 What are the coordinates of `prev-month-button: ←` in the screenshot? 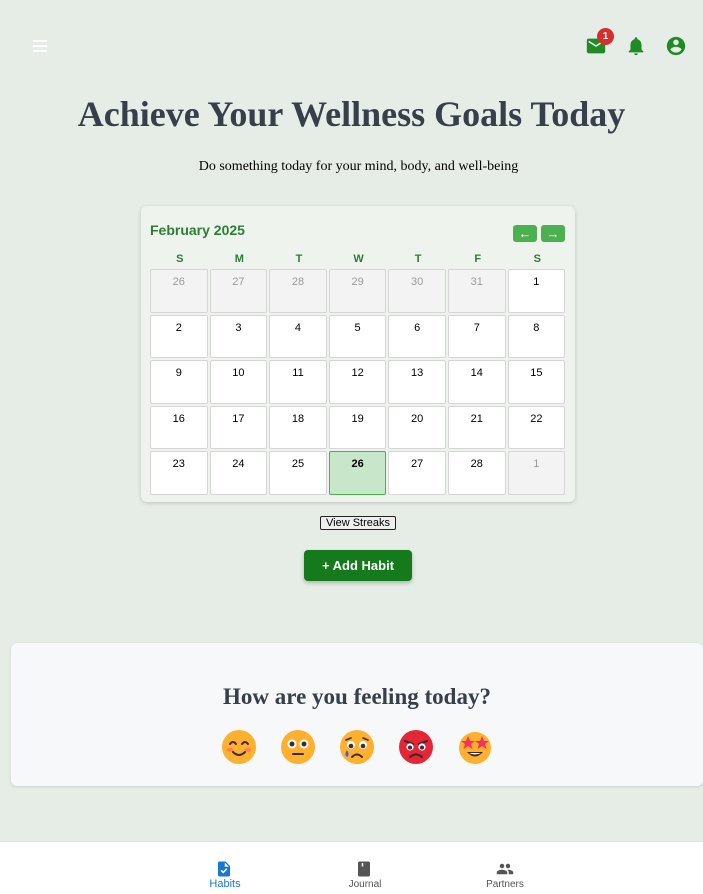 It's located at (525, 233).